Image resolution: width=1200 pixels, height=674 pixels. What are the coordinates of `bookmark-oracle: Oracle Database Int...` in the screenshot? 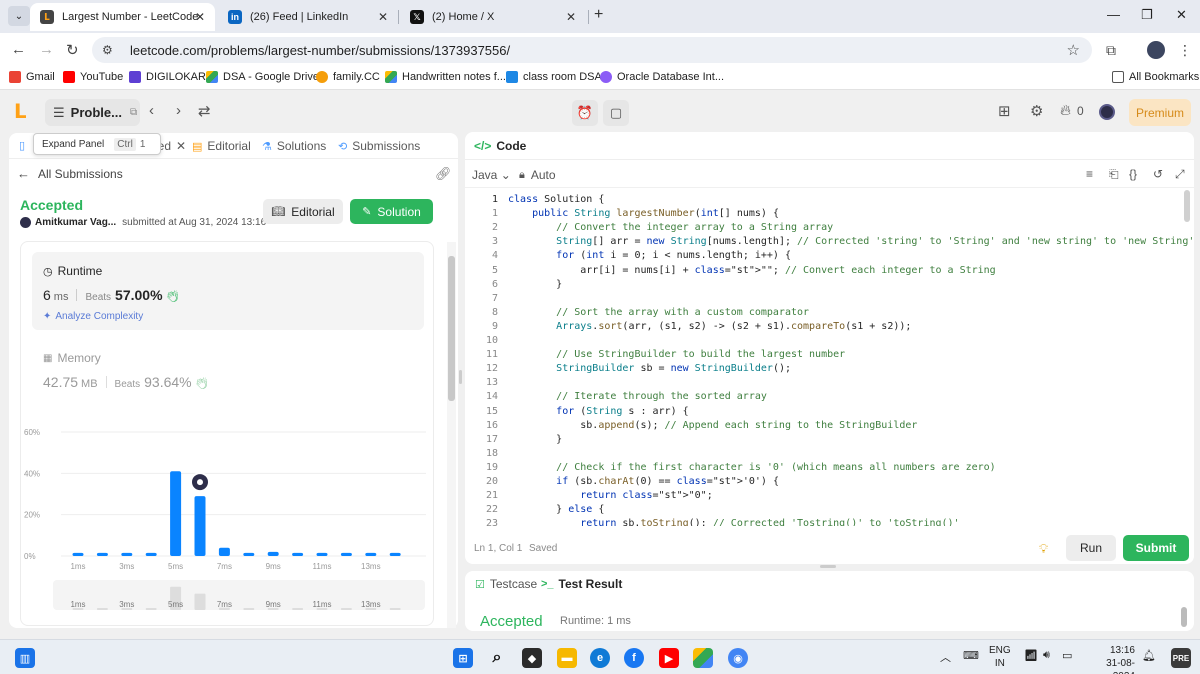 It's located at (662, 77).